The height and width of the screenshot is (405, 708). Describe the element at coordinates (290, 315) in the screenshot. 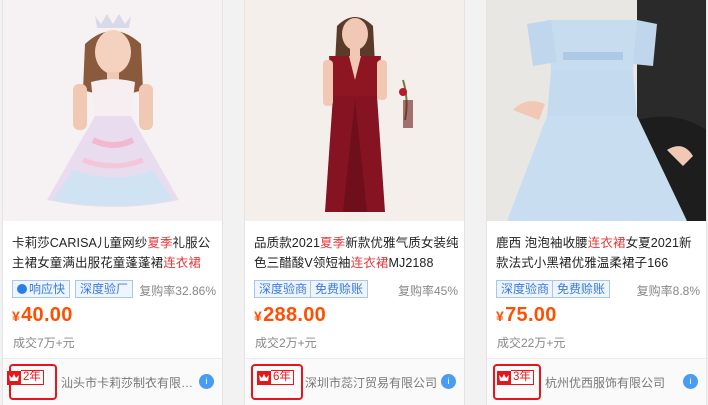

I see `price: ¥288.00` at that location.